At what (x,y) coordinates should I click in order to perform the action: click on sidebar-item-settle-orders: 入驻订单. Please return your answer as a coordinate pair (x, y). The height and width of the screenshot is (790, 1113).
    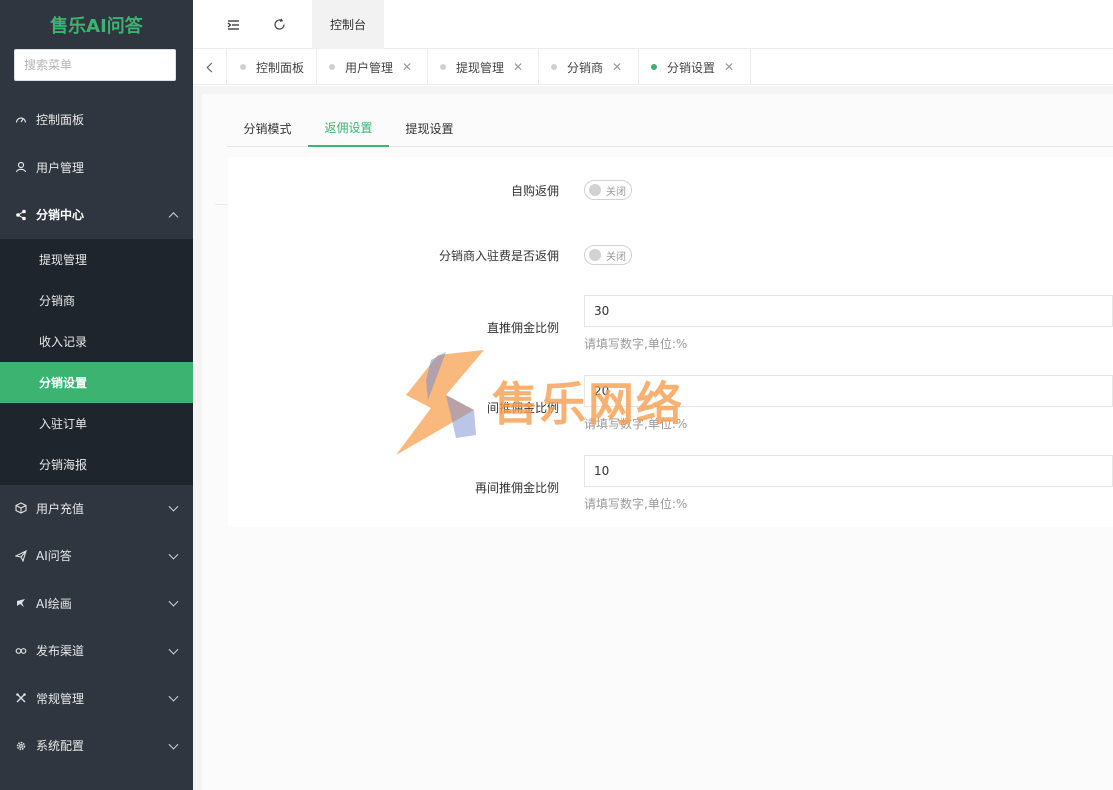
    Looking at the image, I should click on (96, 423).